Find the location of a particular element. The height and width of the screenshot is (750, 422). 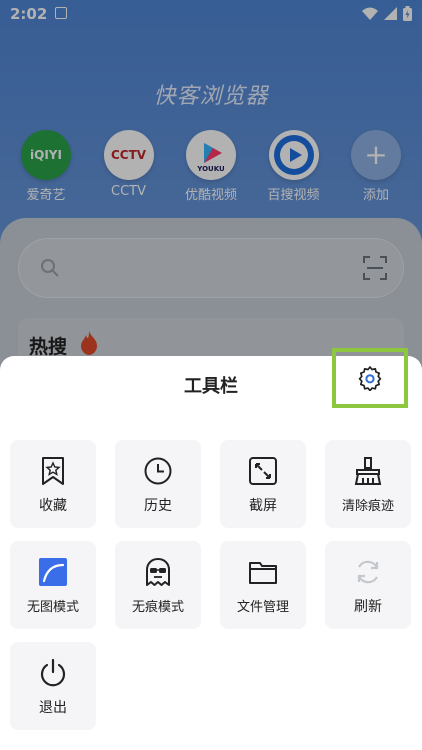

bookmarks-button: 收藏 is located at coordinates (53, 484).